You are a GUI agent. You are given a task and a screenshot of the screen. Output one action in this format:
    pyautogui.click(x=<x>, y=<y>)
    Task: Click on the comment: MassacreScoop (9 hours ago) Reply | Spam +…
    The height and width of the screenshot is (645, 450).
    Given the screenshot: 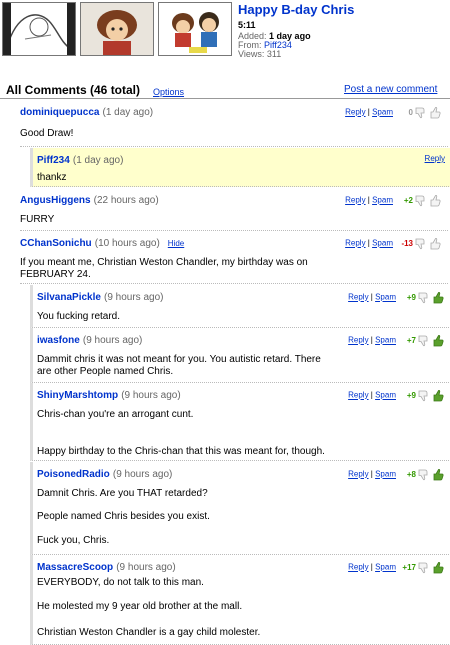 What is the action you would take?
    pyautogui.click(x=240, y=600)
    